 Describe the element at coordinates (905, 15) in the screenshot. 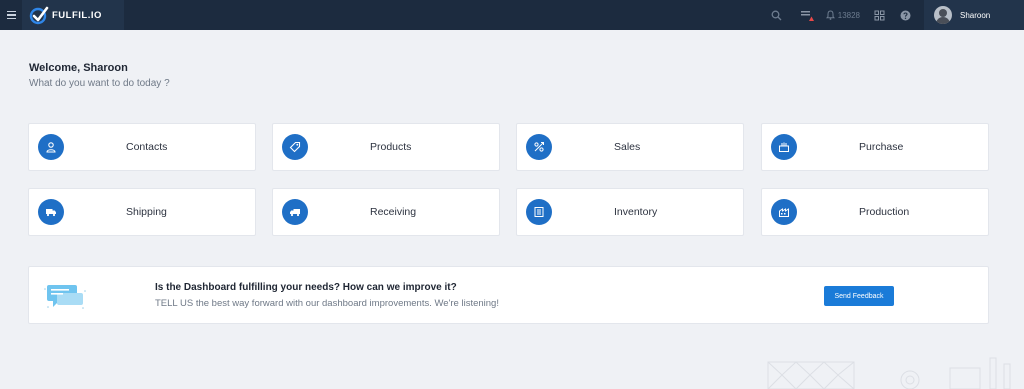

I see `help-icon` at that location.